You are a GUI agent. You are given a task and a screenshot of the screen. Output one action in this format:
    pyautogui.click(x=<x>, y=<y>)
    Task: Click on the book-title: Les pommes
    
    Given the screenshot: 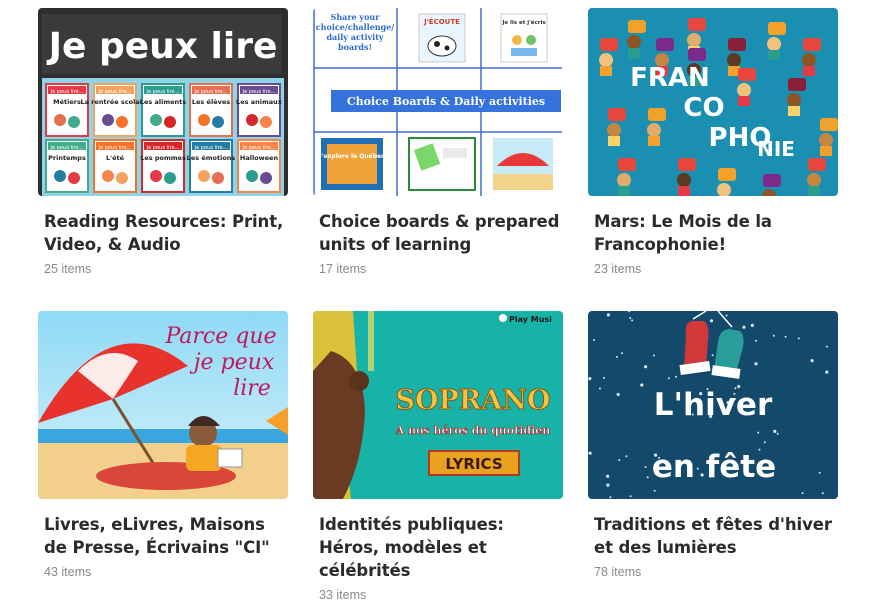 What is the action you would take?
    pyautogui.click(x=163, y=158)
    